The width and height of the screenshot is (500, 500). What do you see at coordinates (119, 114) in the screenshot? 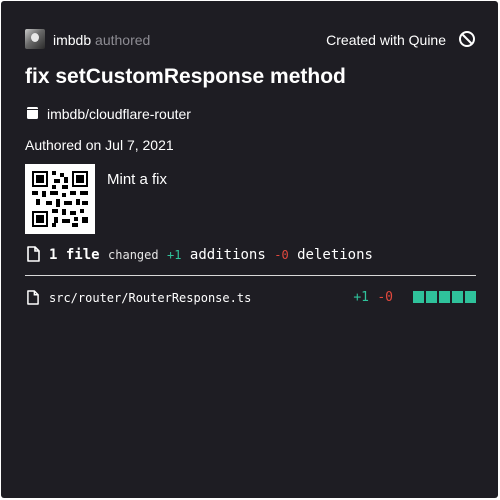
I see `repo-name: imbdb/cloudflare-router` at bounding box center [119, 114].